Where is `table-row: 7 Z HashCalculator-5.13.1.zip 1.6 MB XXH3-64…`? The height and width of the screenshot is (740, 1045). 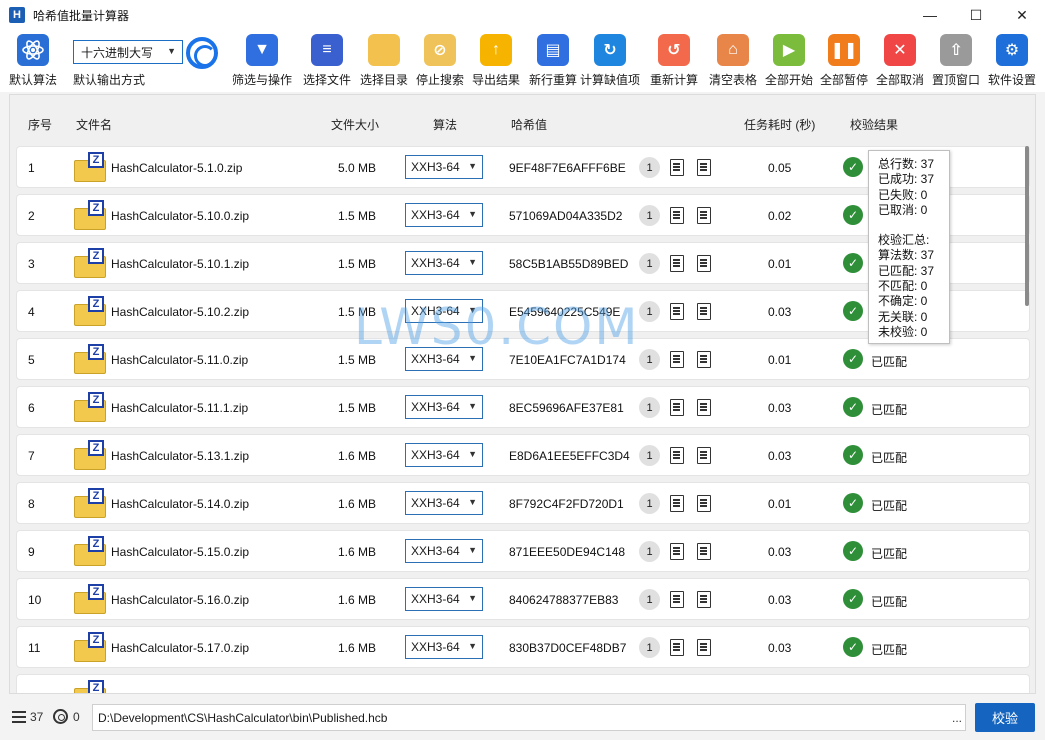
table-row: 7 Z HashCalculator-5.13.1.zip 1.6 MB XXH3-64… is located at coordinates (523, 455).